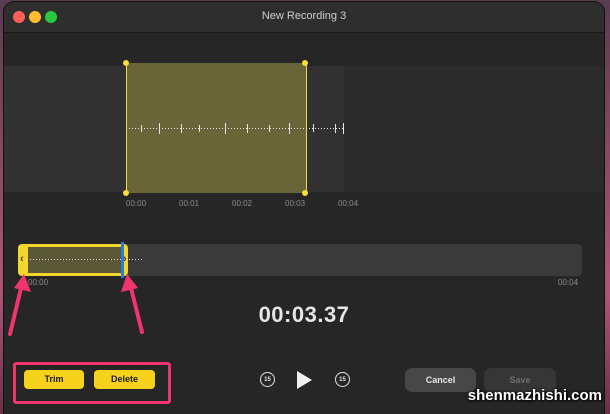 The image size is (610, 414). What do you see at coordinates (295, 203) in the screenshot?
I see `timeline-label: 00:03` at bounding box center [295, 203].